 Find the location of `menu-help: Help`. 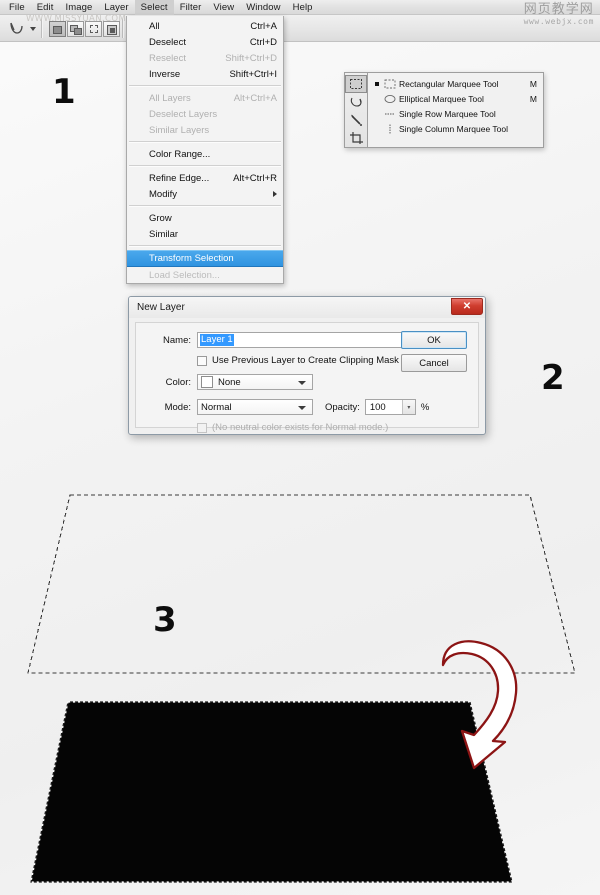

menu-help: Help is located at coordinates (303, 7).